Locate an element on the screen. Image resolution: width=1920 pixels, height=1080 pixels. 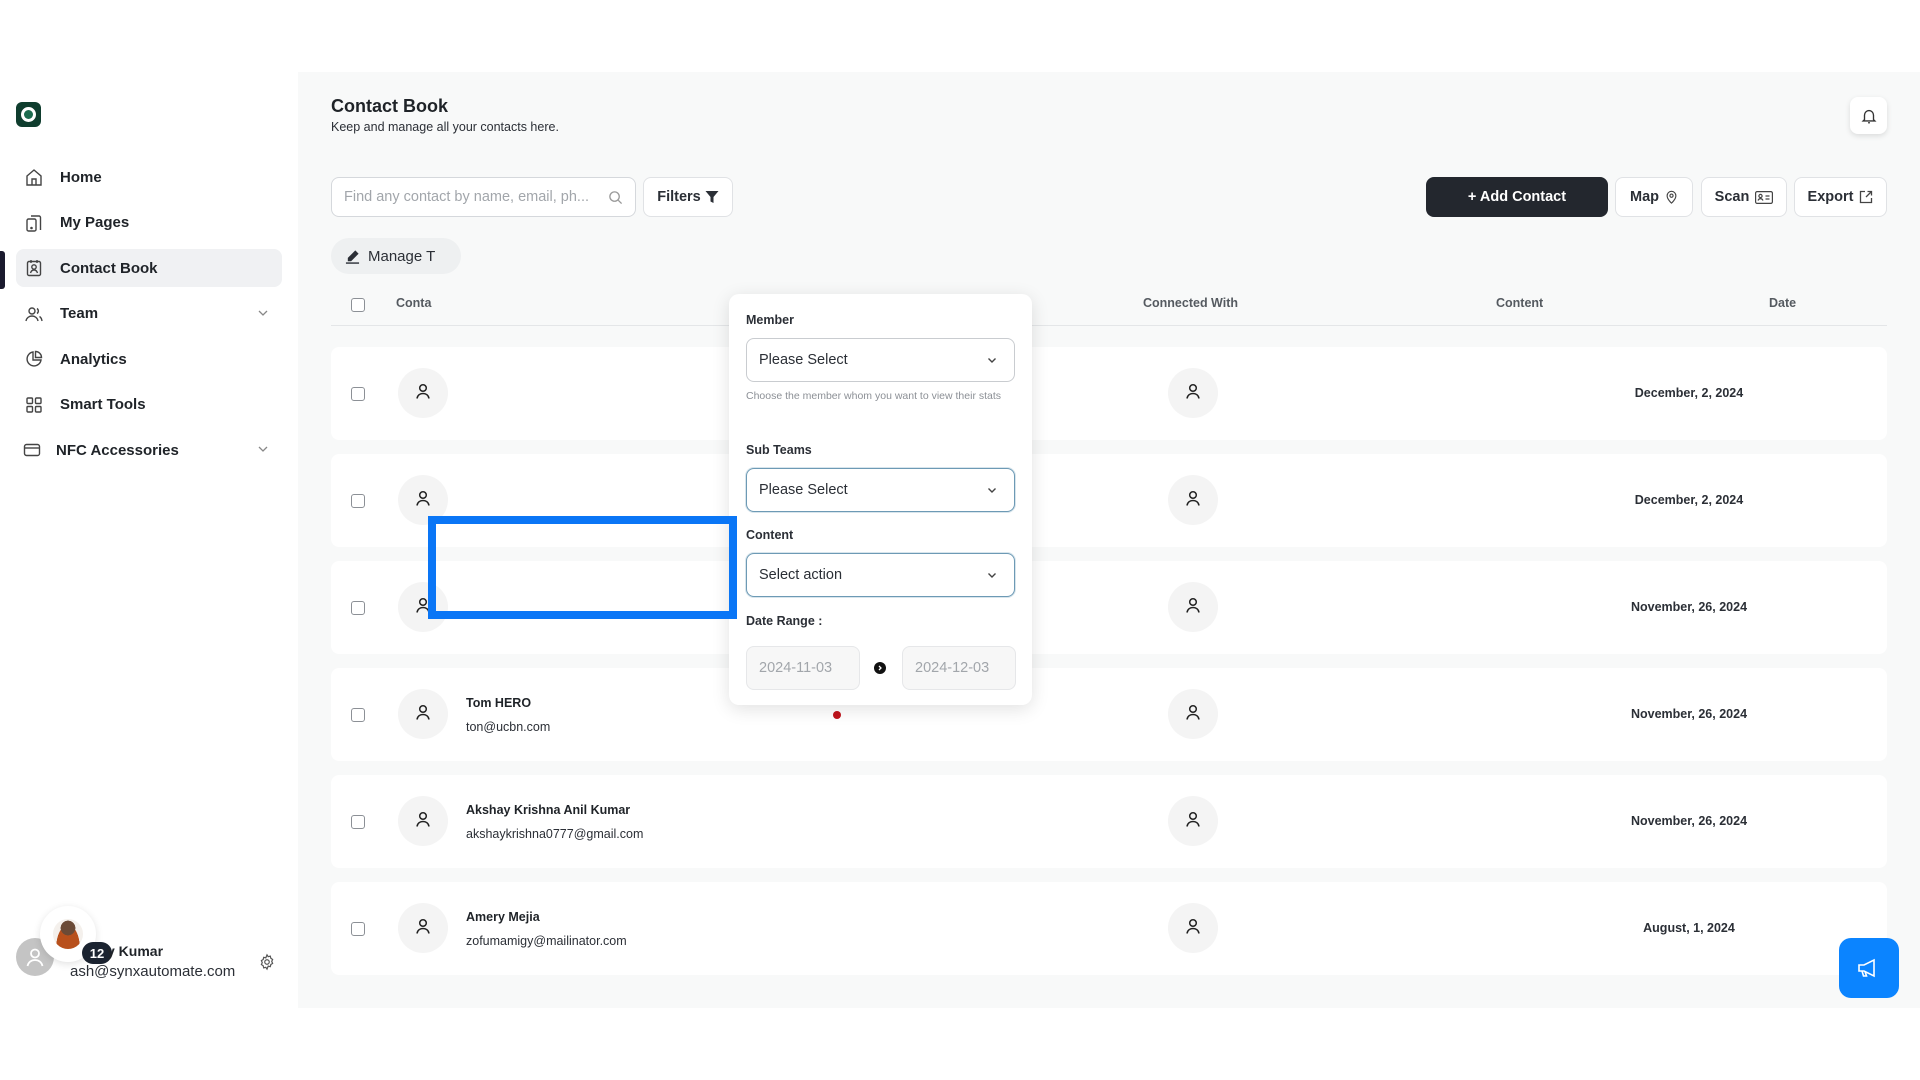
sidebar-item-label: Smart Tools is located at coordinates (103, 404).